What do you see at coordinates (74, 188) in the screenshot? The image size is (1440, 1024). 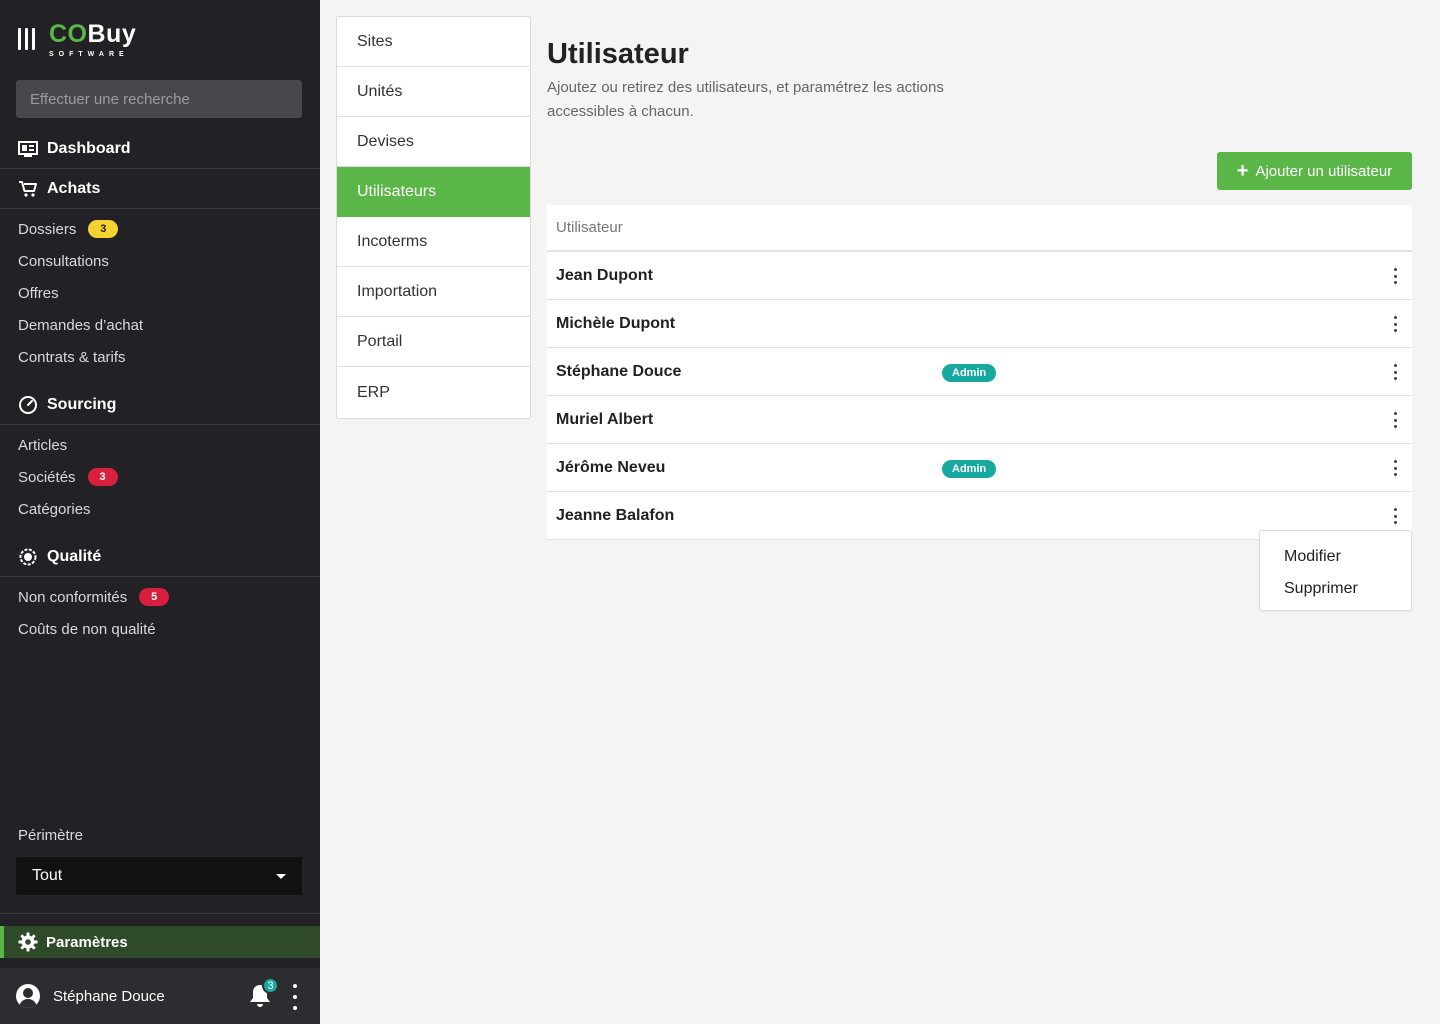 I see `achats-label: Achats` at bounding box center [74, 188].